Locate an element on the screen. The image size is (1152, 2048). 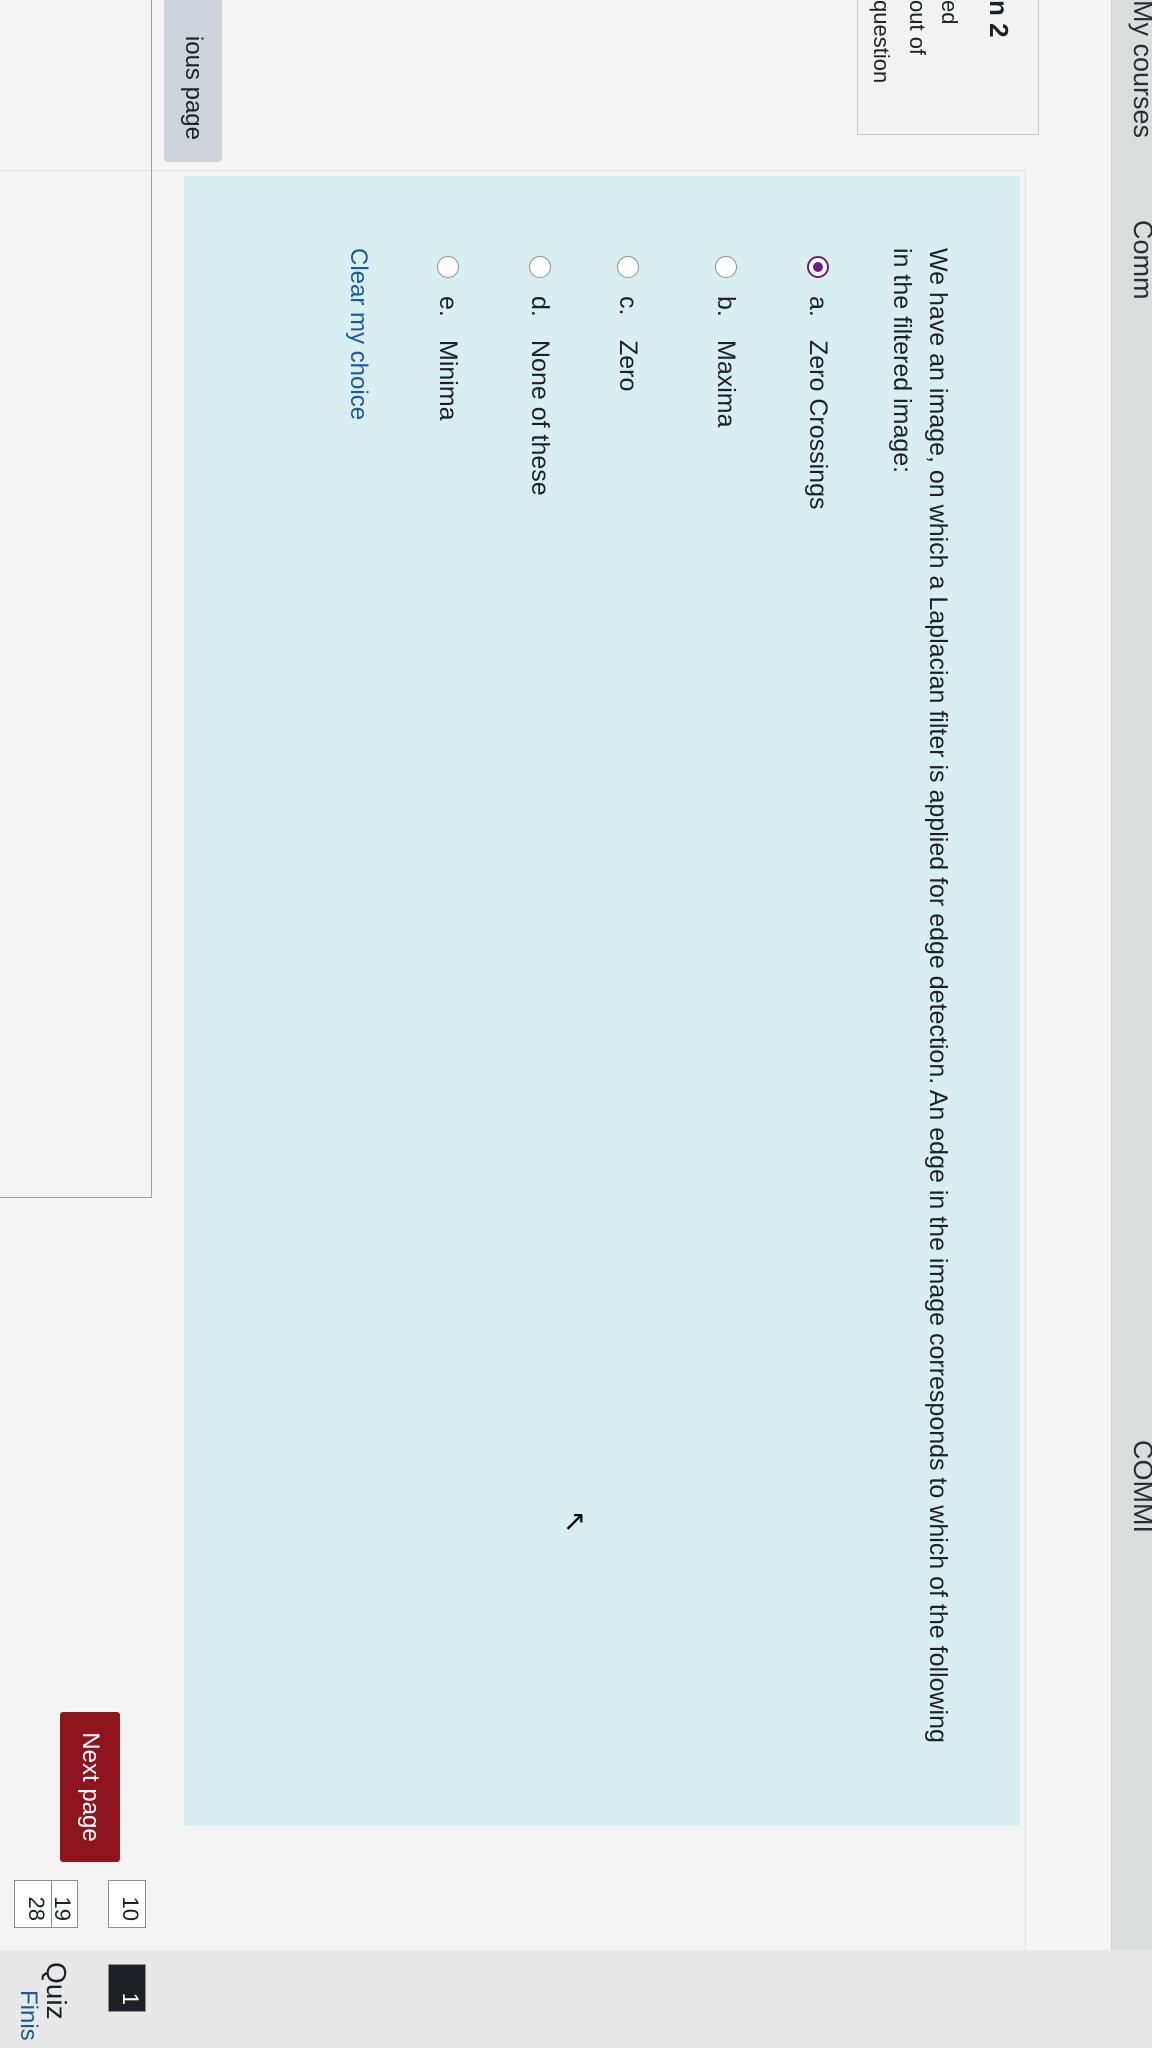
option-letter: a. is located at coordinates (818, 306).